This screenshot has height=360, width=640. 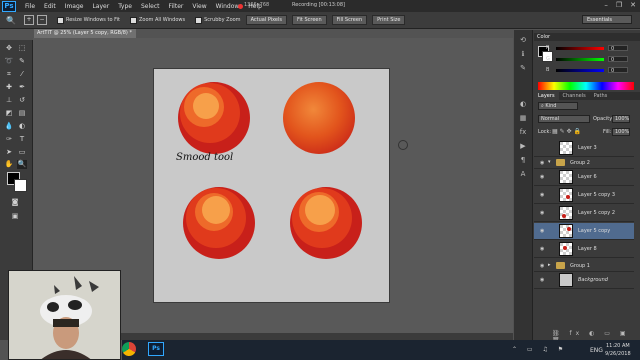 I want to click on background-color-swatch, so click(x=20, y=185).